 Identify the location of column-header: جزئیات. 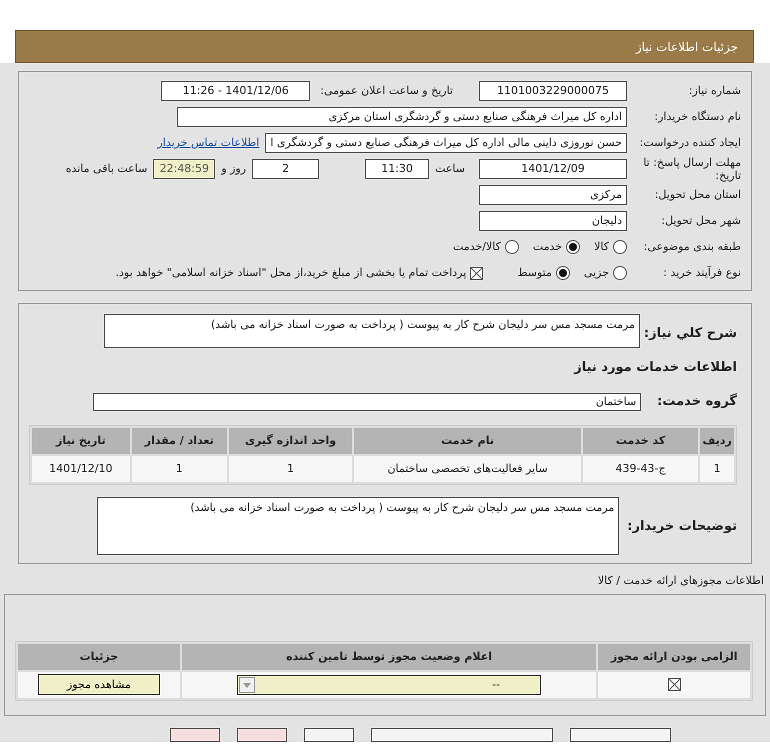
(99, 657).